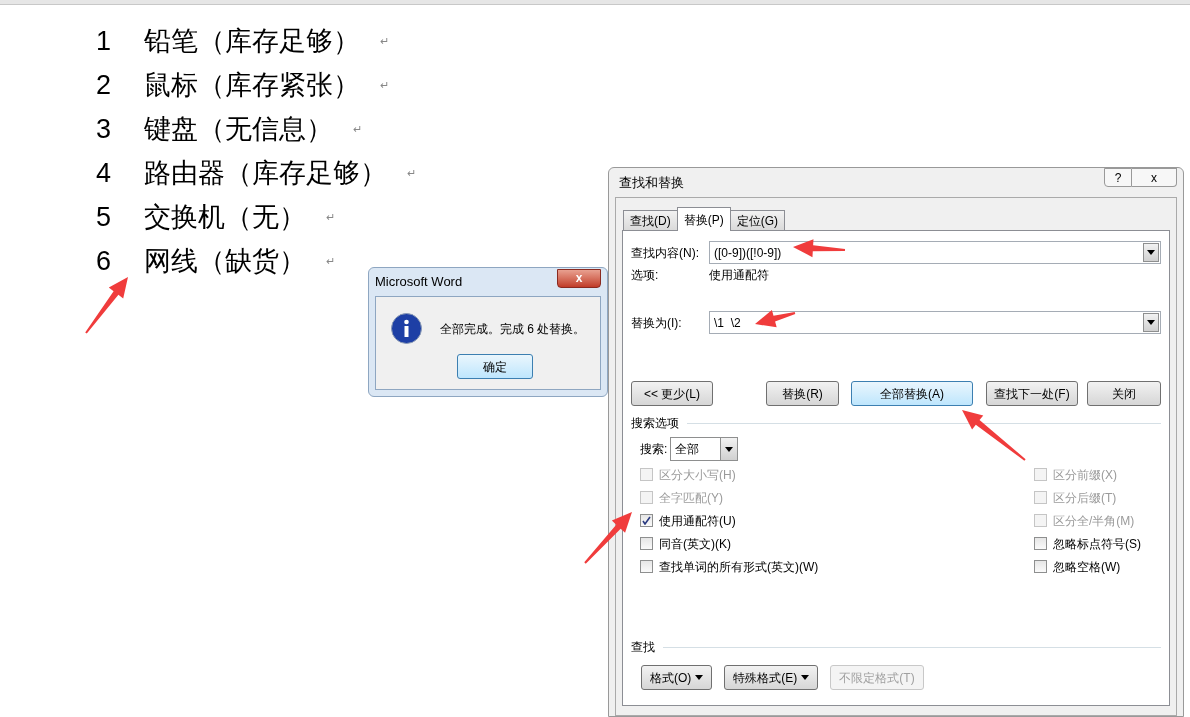 The width and height of the screenshot is (1190, 717). What do you see at coordinates (225, 261) in the screenshot?
I see `list-item-text: 网线（缺货）` at bounding box center [225, 261].